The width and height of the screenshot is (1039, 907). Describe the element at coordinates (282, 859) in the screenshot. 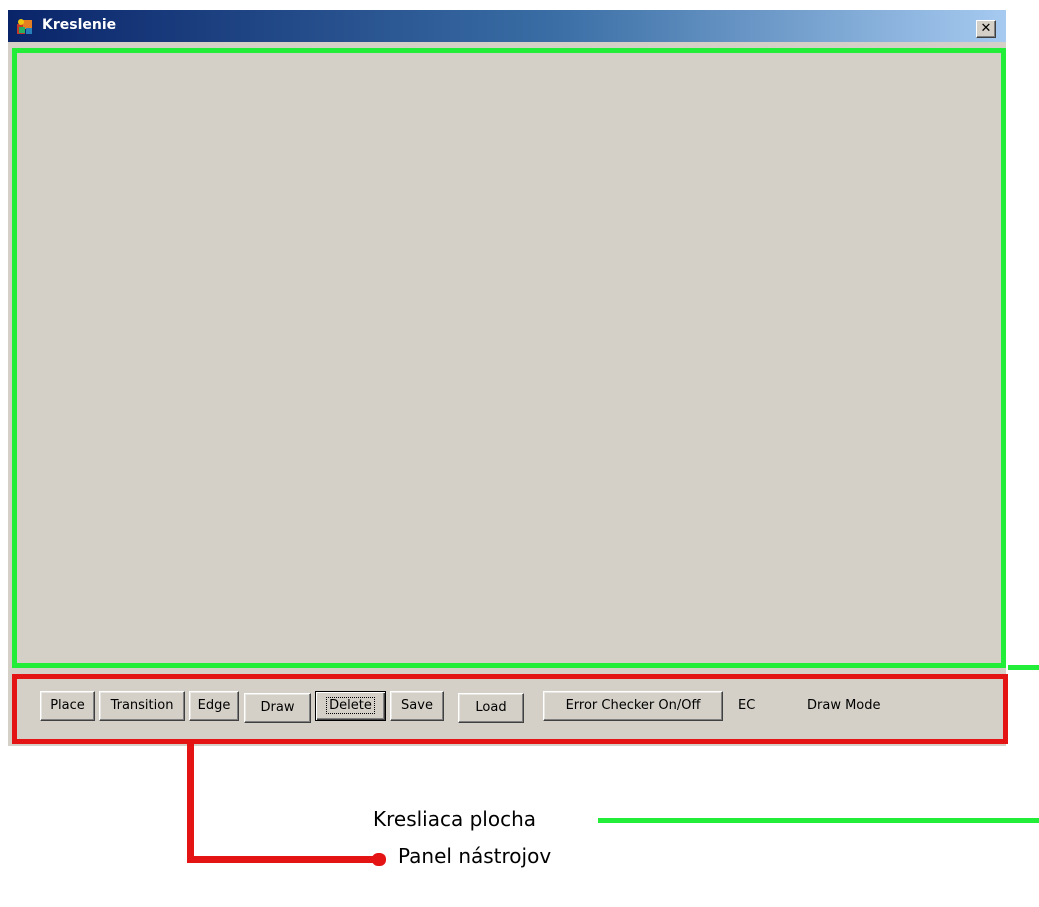

I see `toolbar-annotation-line-horizontal` at that location.